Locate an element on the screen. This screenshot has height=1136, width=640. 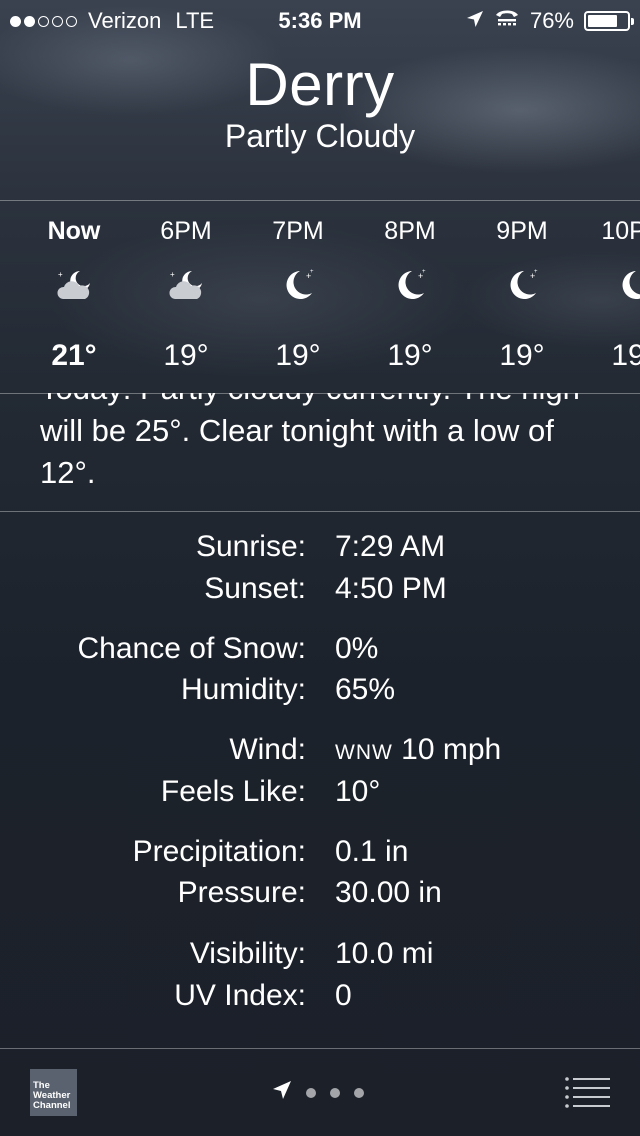
detail-value: 30.00 in is located at coordinates (388, 892).